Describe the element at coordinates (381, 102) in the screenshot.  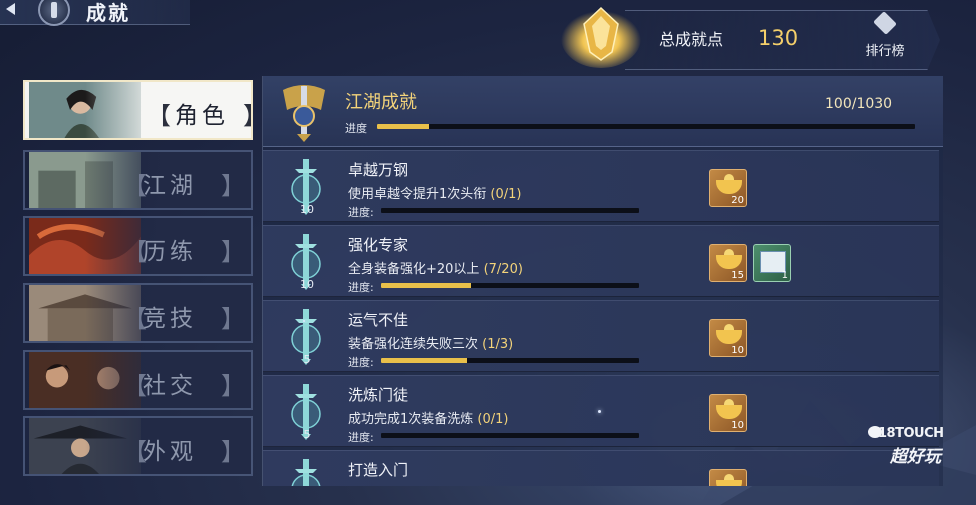
I see `summary-title: 江湖成就` at that location.